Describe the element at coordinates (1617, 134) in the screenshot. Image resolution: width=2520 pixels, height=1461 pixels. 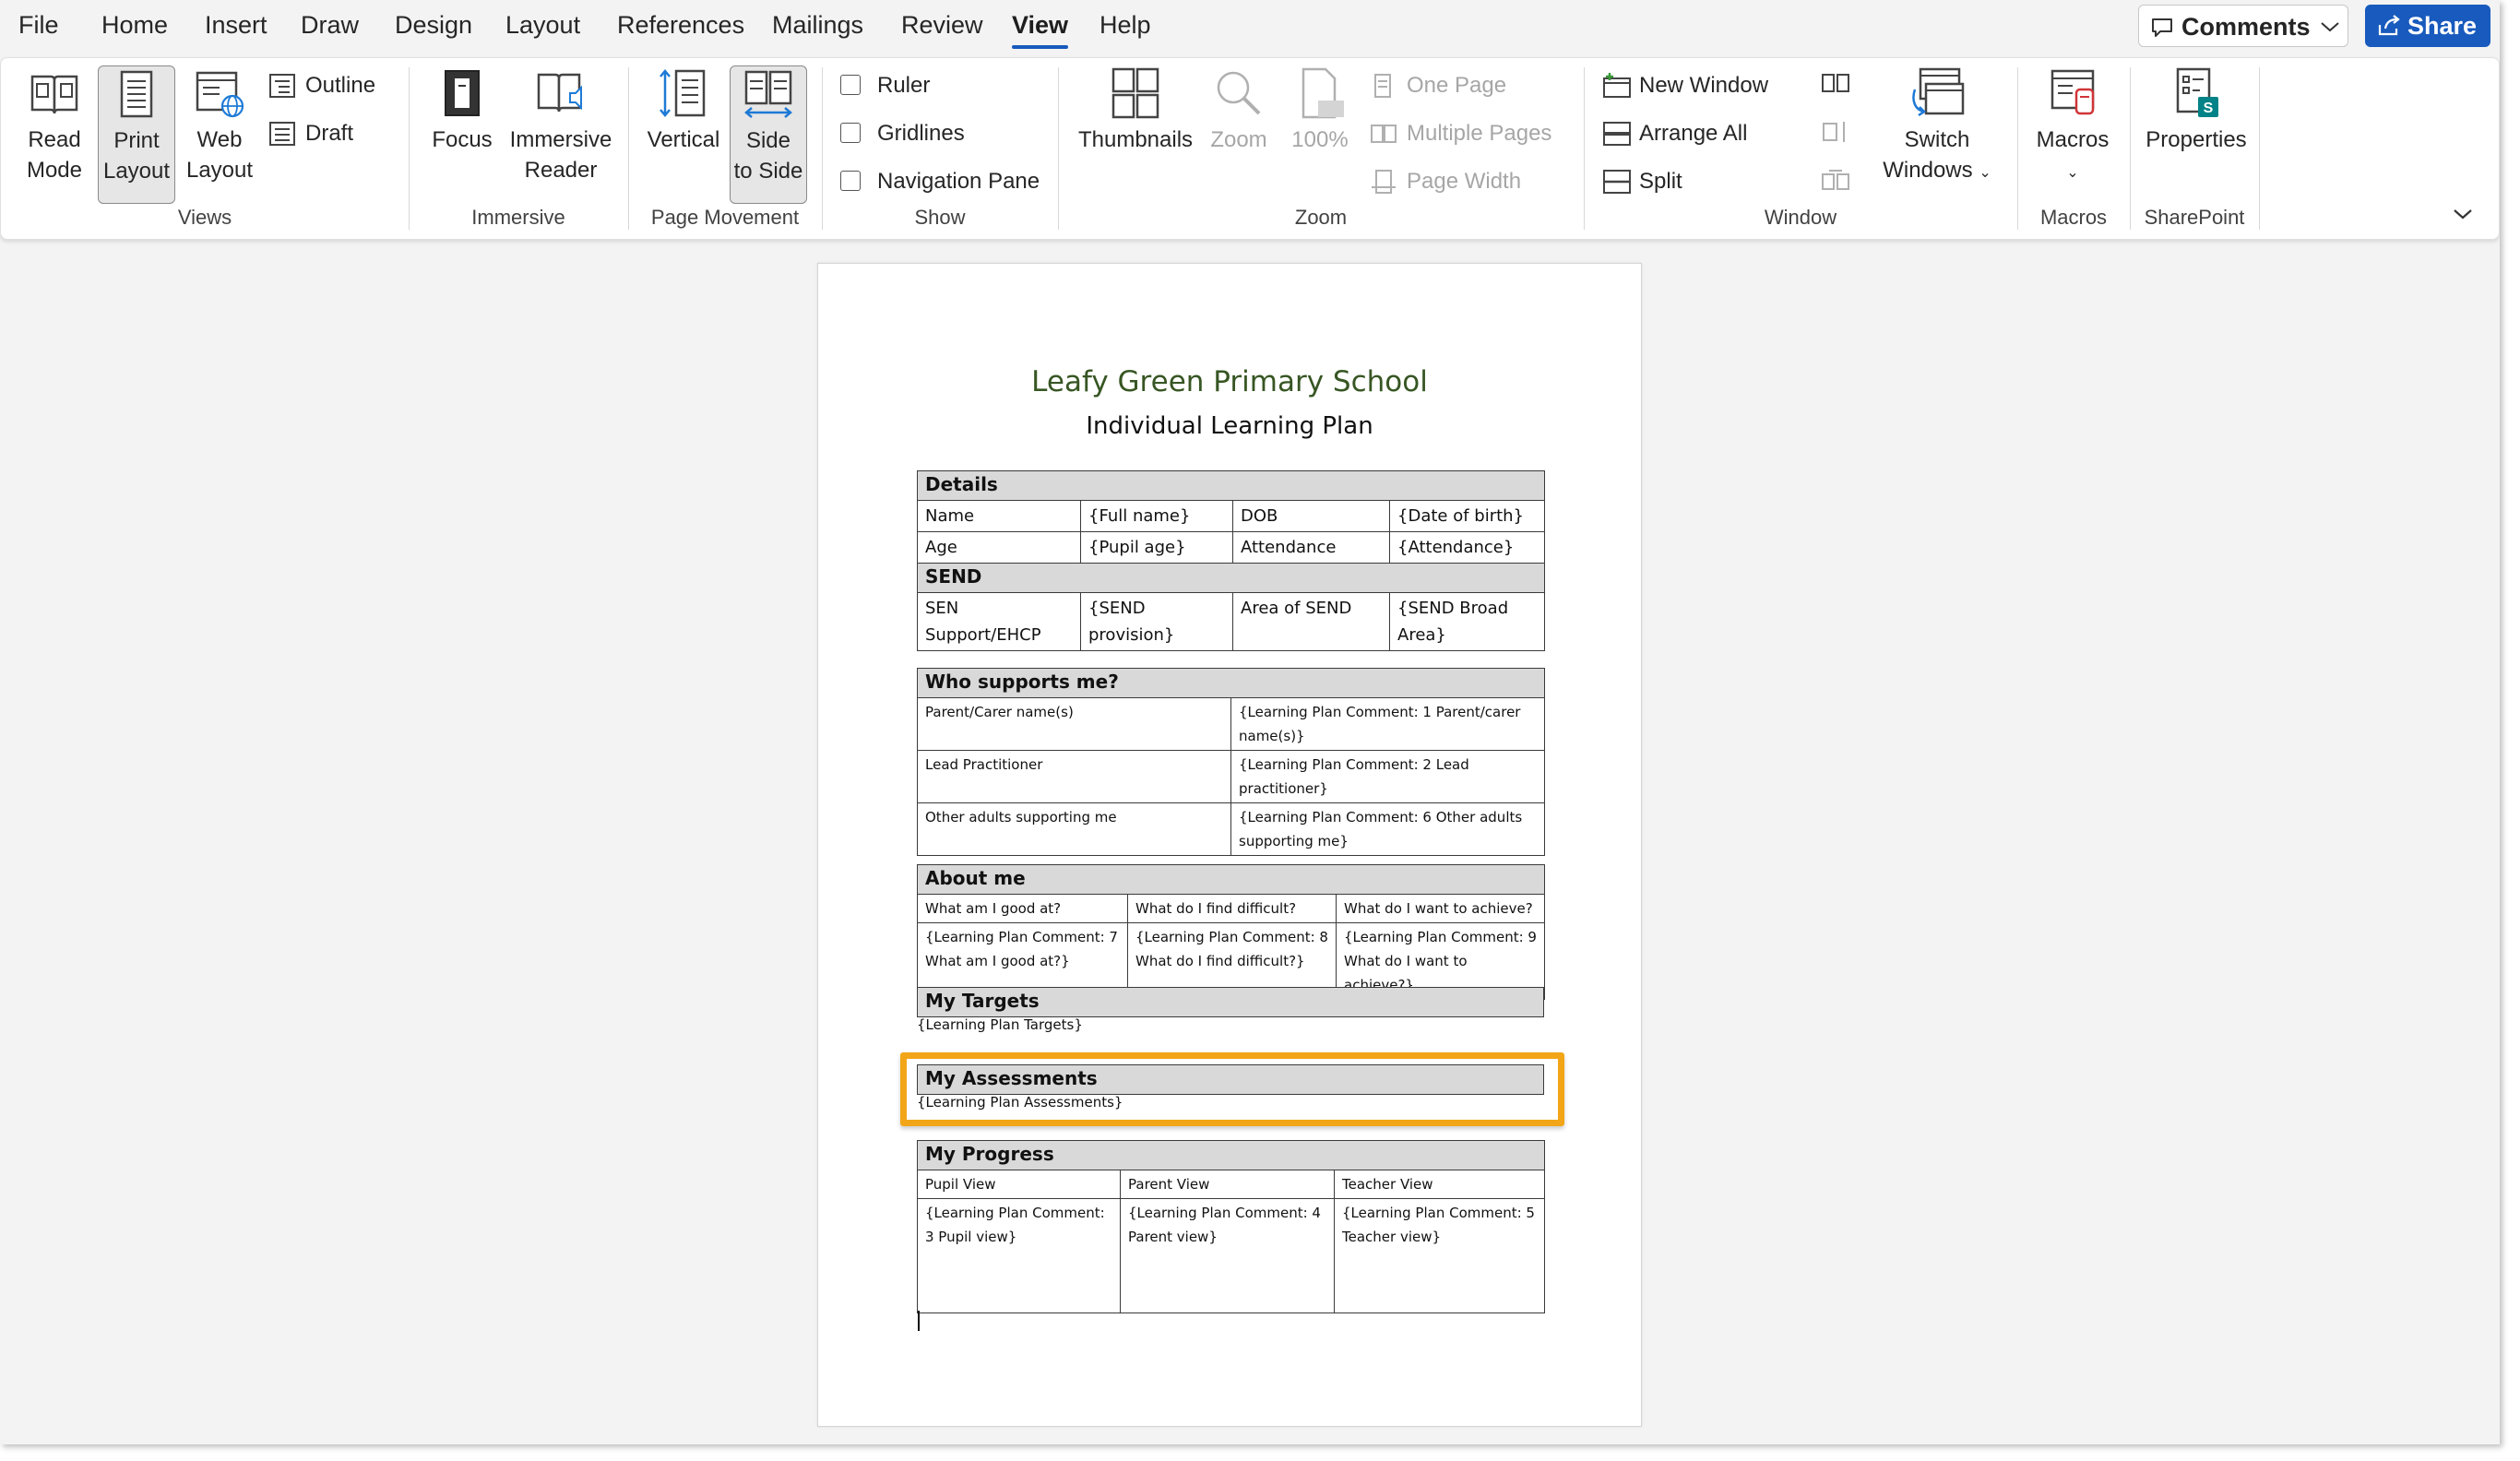
I see `arrange-all-icon` at that location.